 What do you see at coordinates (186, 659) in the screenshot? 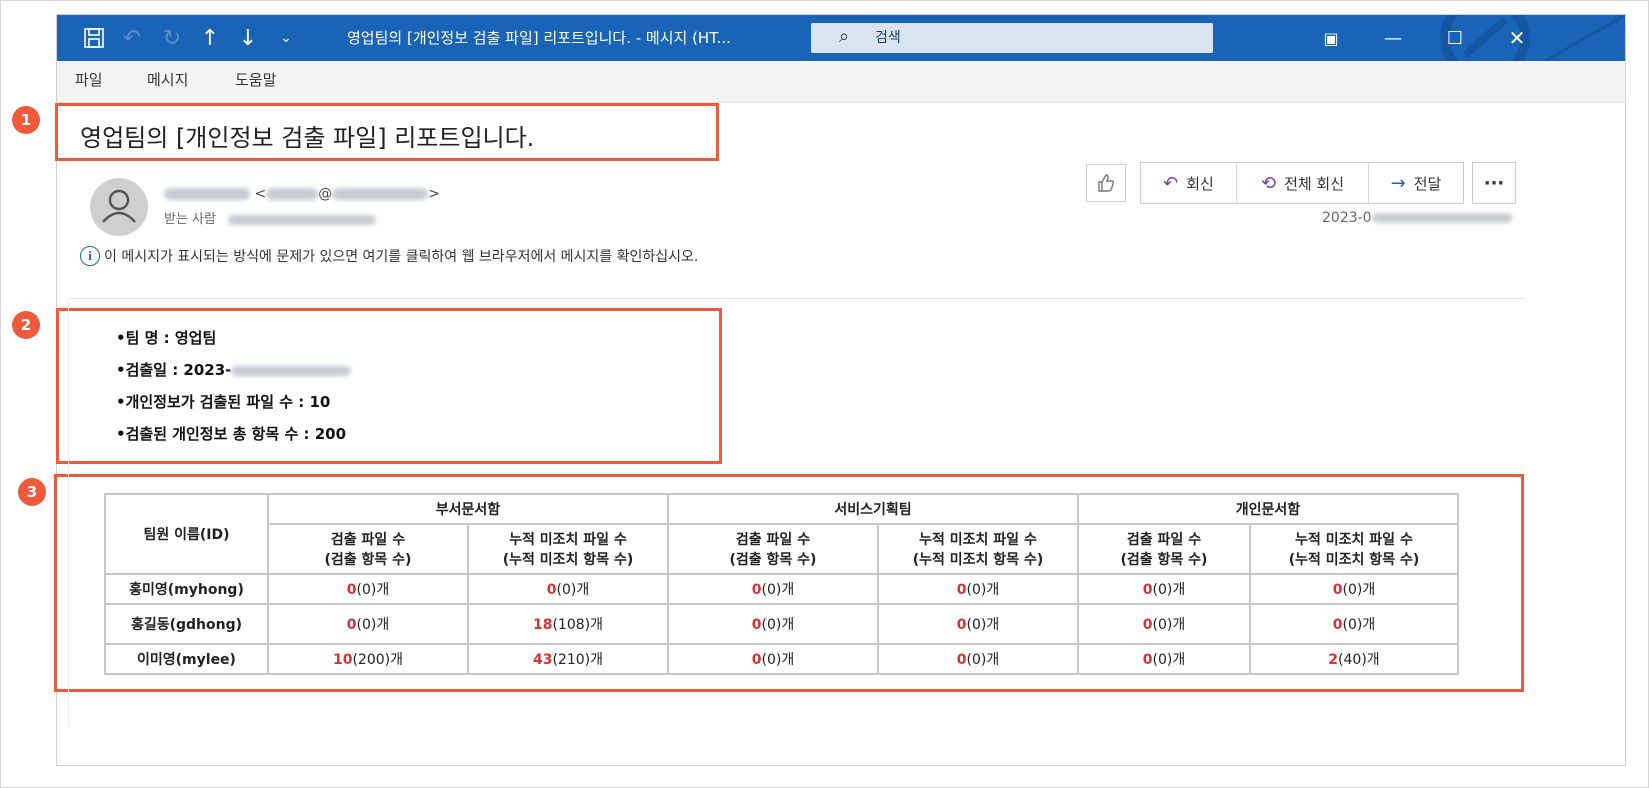
I see `member-name: 이미영(mylee)` at bounding box center [186, 659].